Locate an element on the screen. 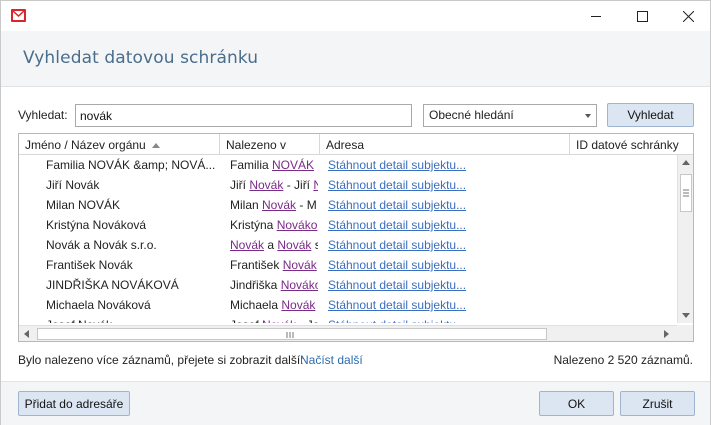  minimize-icon is located at coordinates (595, 16).